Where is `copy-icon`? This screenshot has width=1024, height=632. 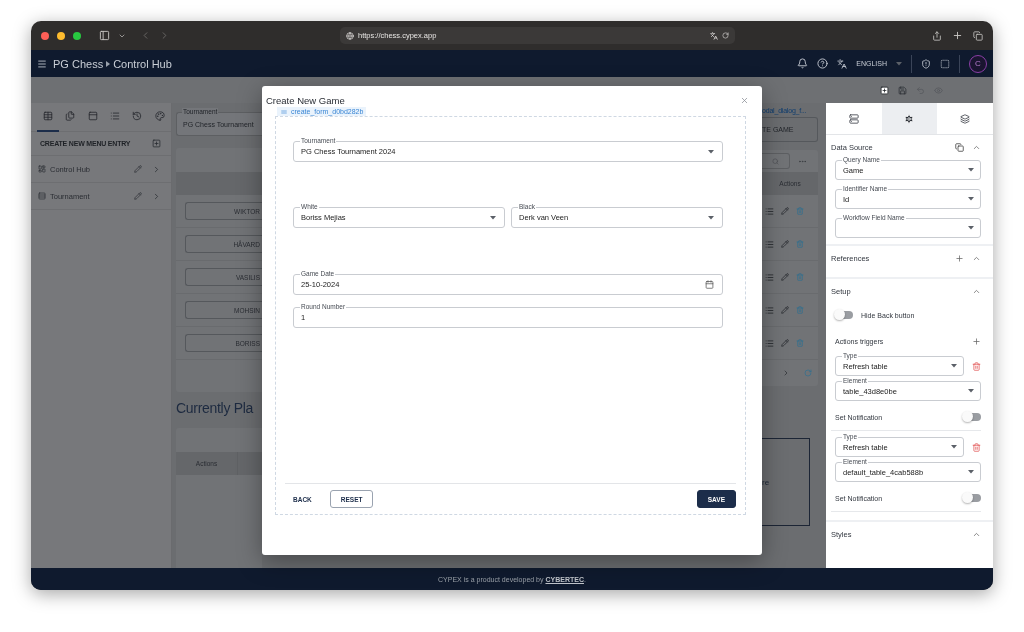 copy-icon is located at coordinates (959, 147).